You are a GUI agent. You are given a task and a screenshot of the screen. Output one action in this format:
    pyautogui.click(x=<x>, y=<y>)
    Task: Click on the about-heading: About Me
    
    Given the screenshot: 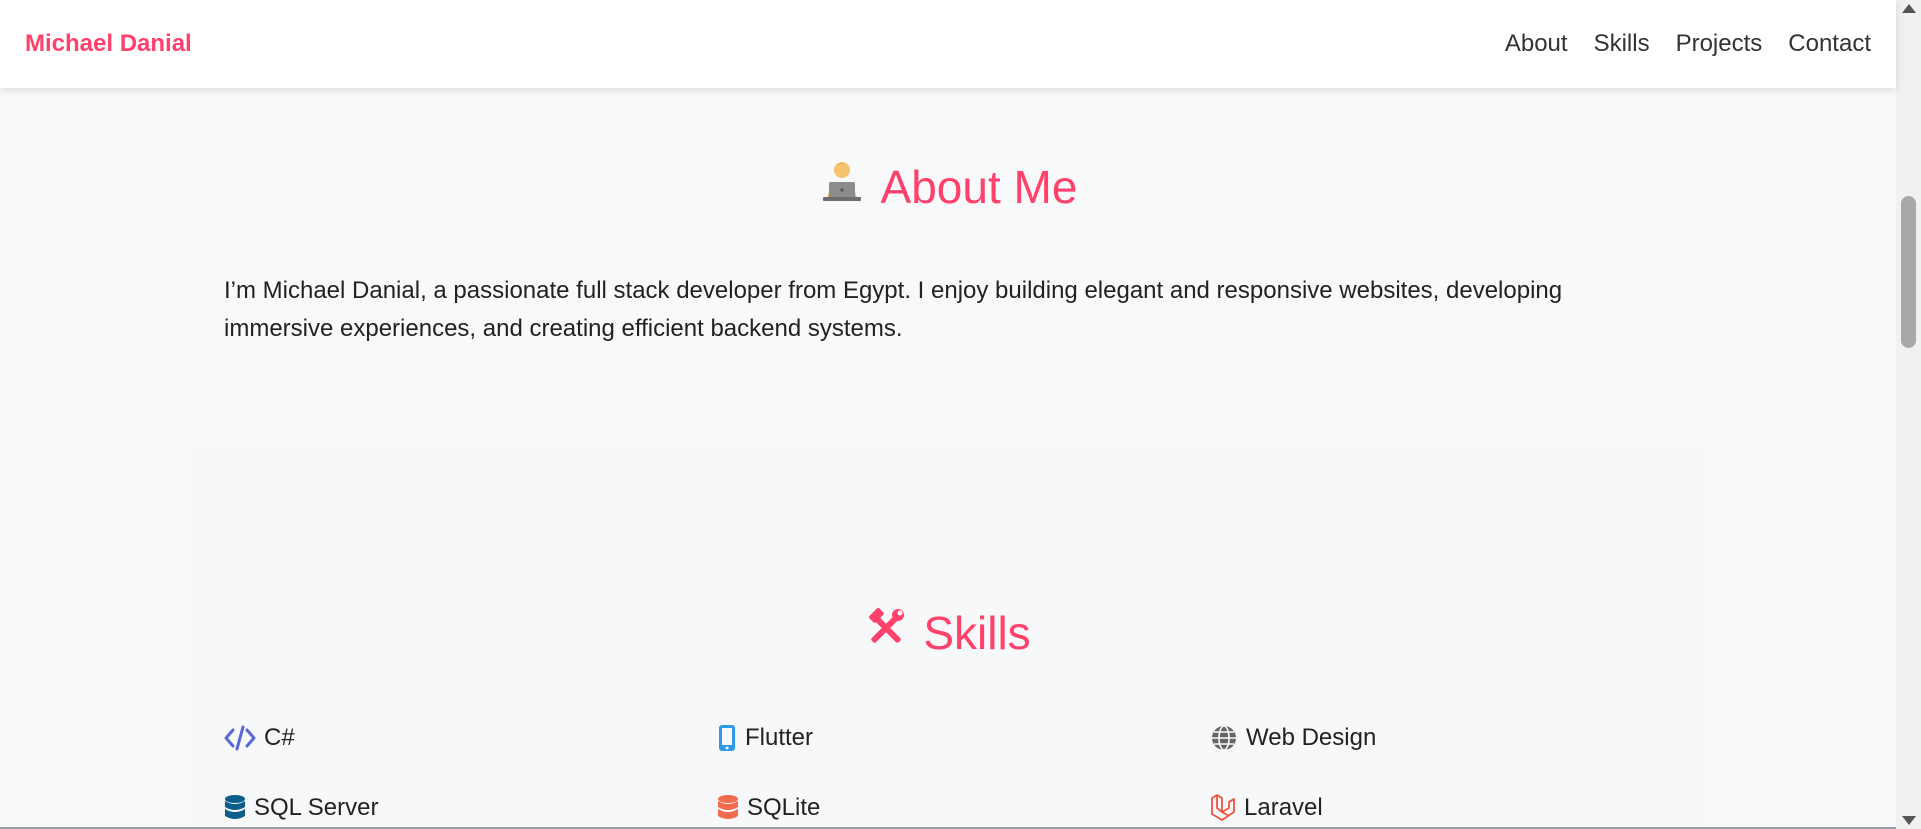 What is the action you would take?
    pyautogui.click(x=948, y=186)
    